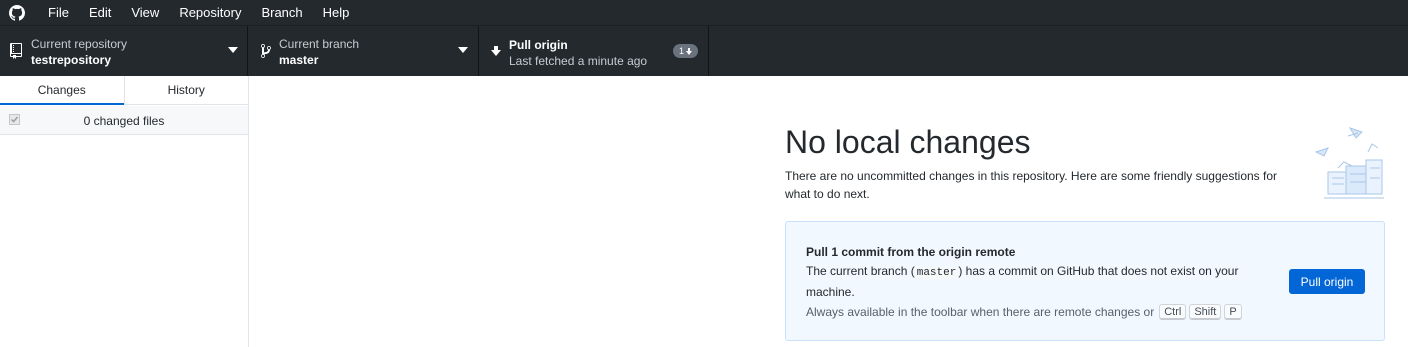 The height and width of the screenshot is (347, 1408). What do you see at coordinates (336, 12) in the screenshot?
I see `menu-help: Help` at bounding box center [336, 12].